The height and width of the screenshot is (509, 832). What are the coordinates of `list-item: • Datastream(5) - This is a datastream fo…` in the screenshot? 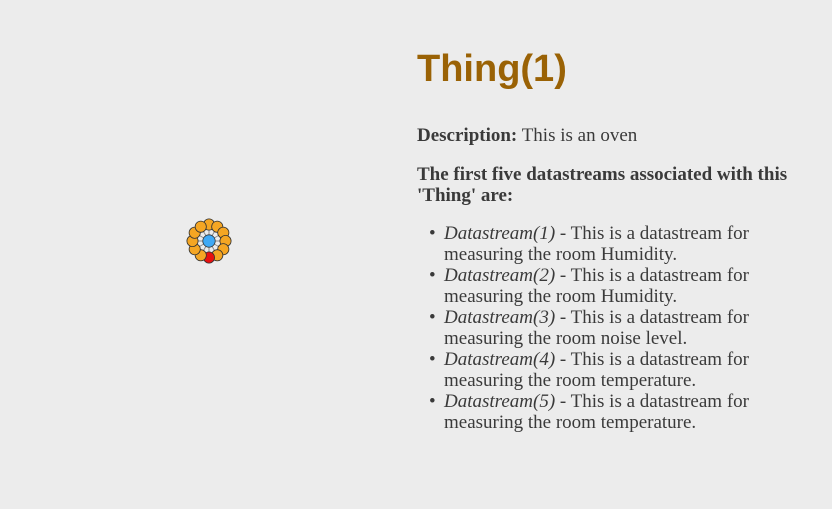 It's located at (589, 412).